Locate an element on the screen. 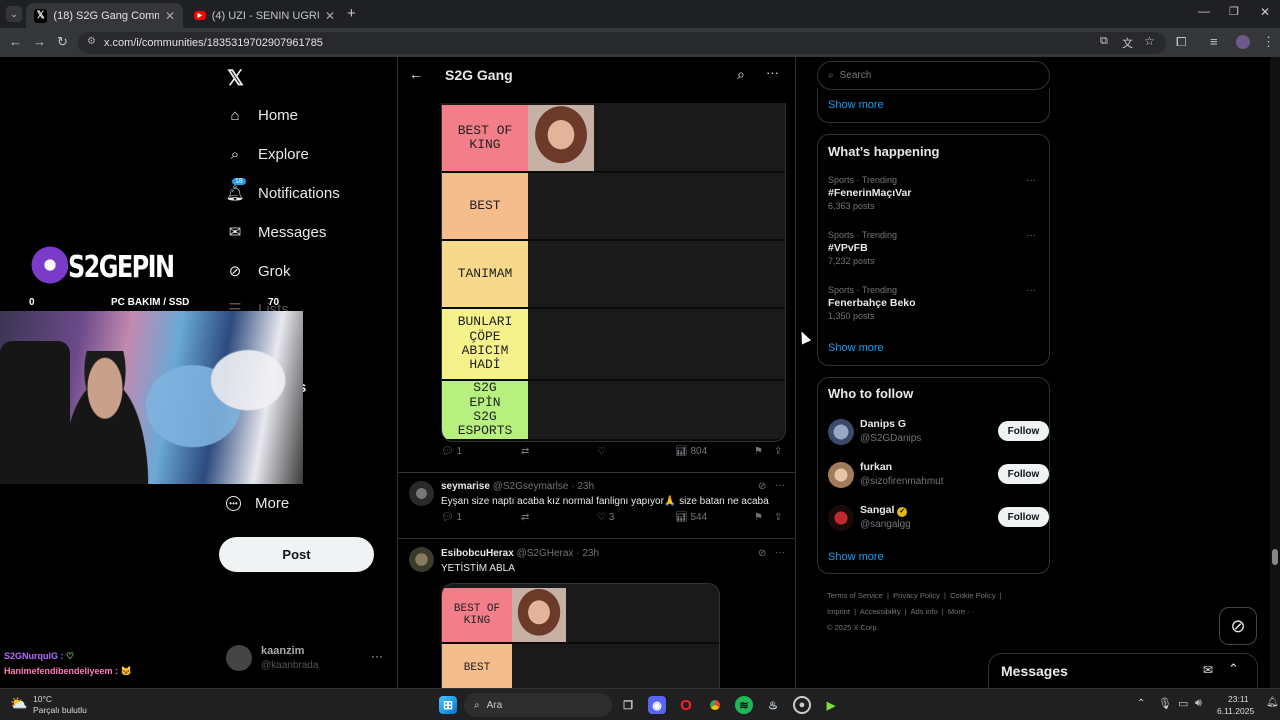  tab-x-community: 𝕏 (18) S2G Gang Community / X ✕ is located at coordinates (104, 15).